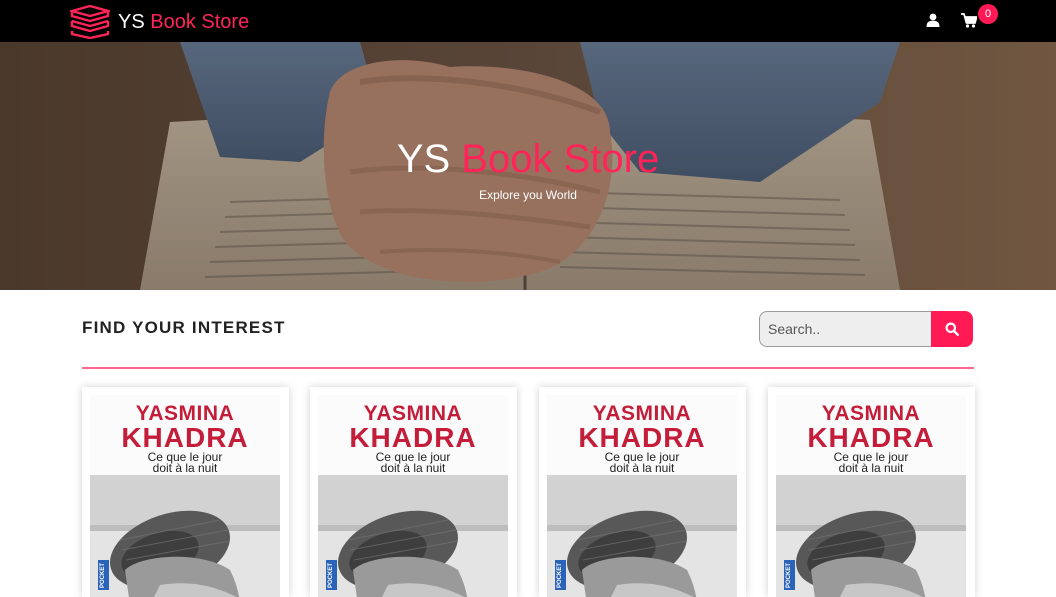 Image resolution: width=1056 pixels, height=597 pixels. I want to click on brand-ys-text: YS, so click(131, 22).